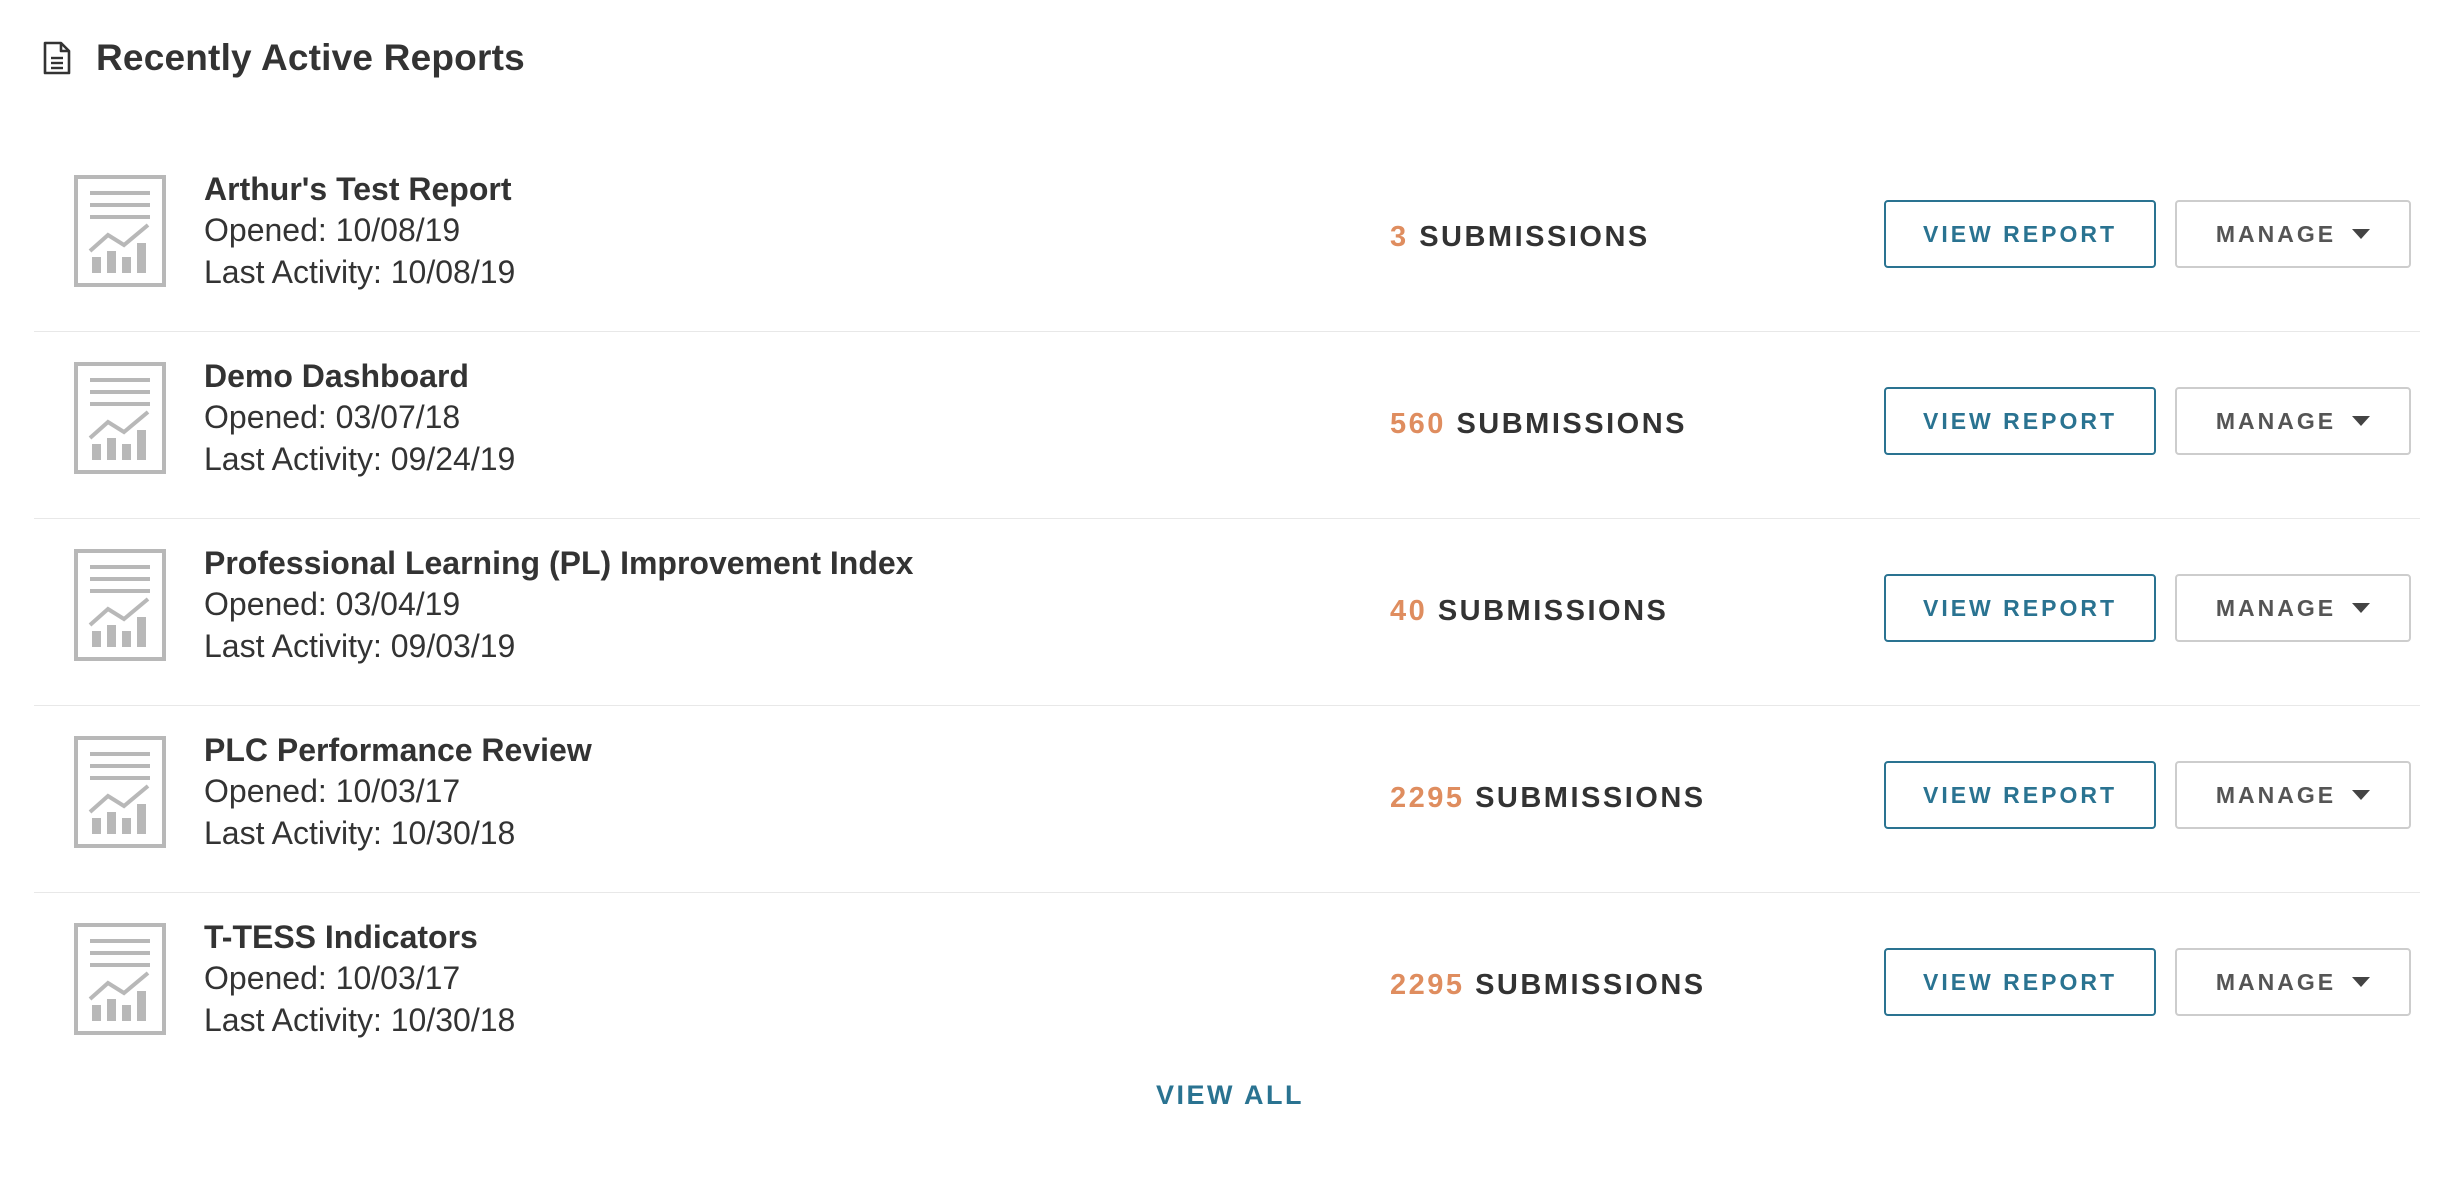  I want to click on submissions-count: 3 SUBMISSIONS, so click(1520, 237).